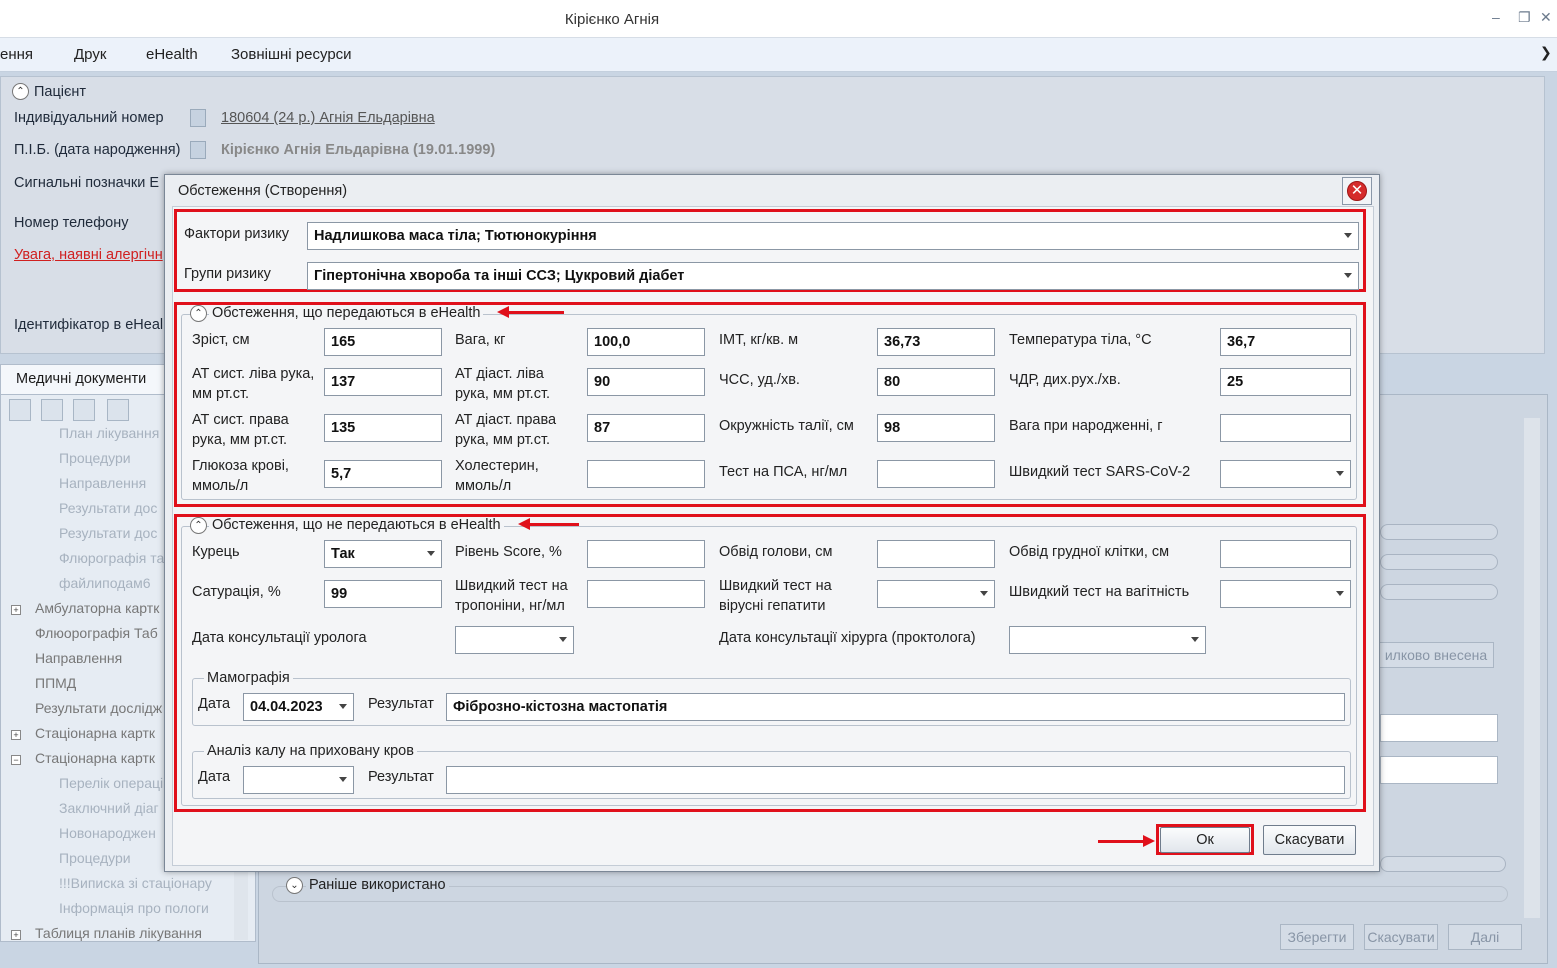  Describe the element at coordinates (646, 594) in the screenshot. I see `troponin-input` at that location.